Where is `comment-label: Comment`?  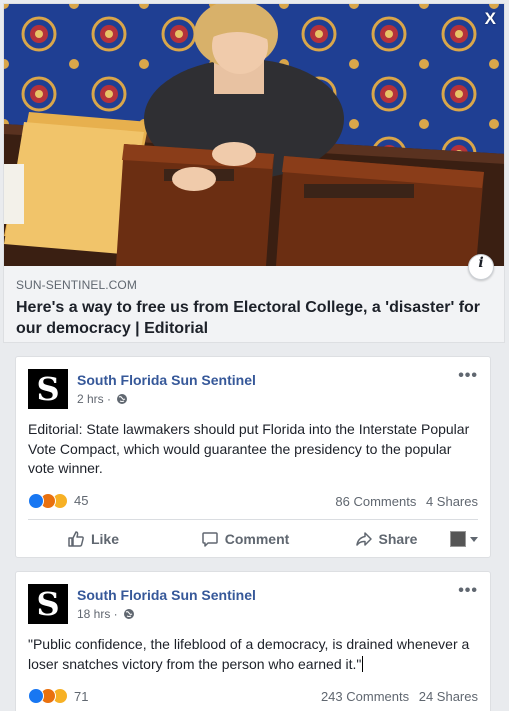 comment-label: Comment is located at coordinates (257, 539).